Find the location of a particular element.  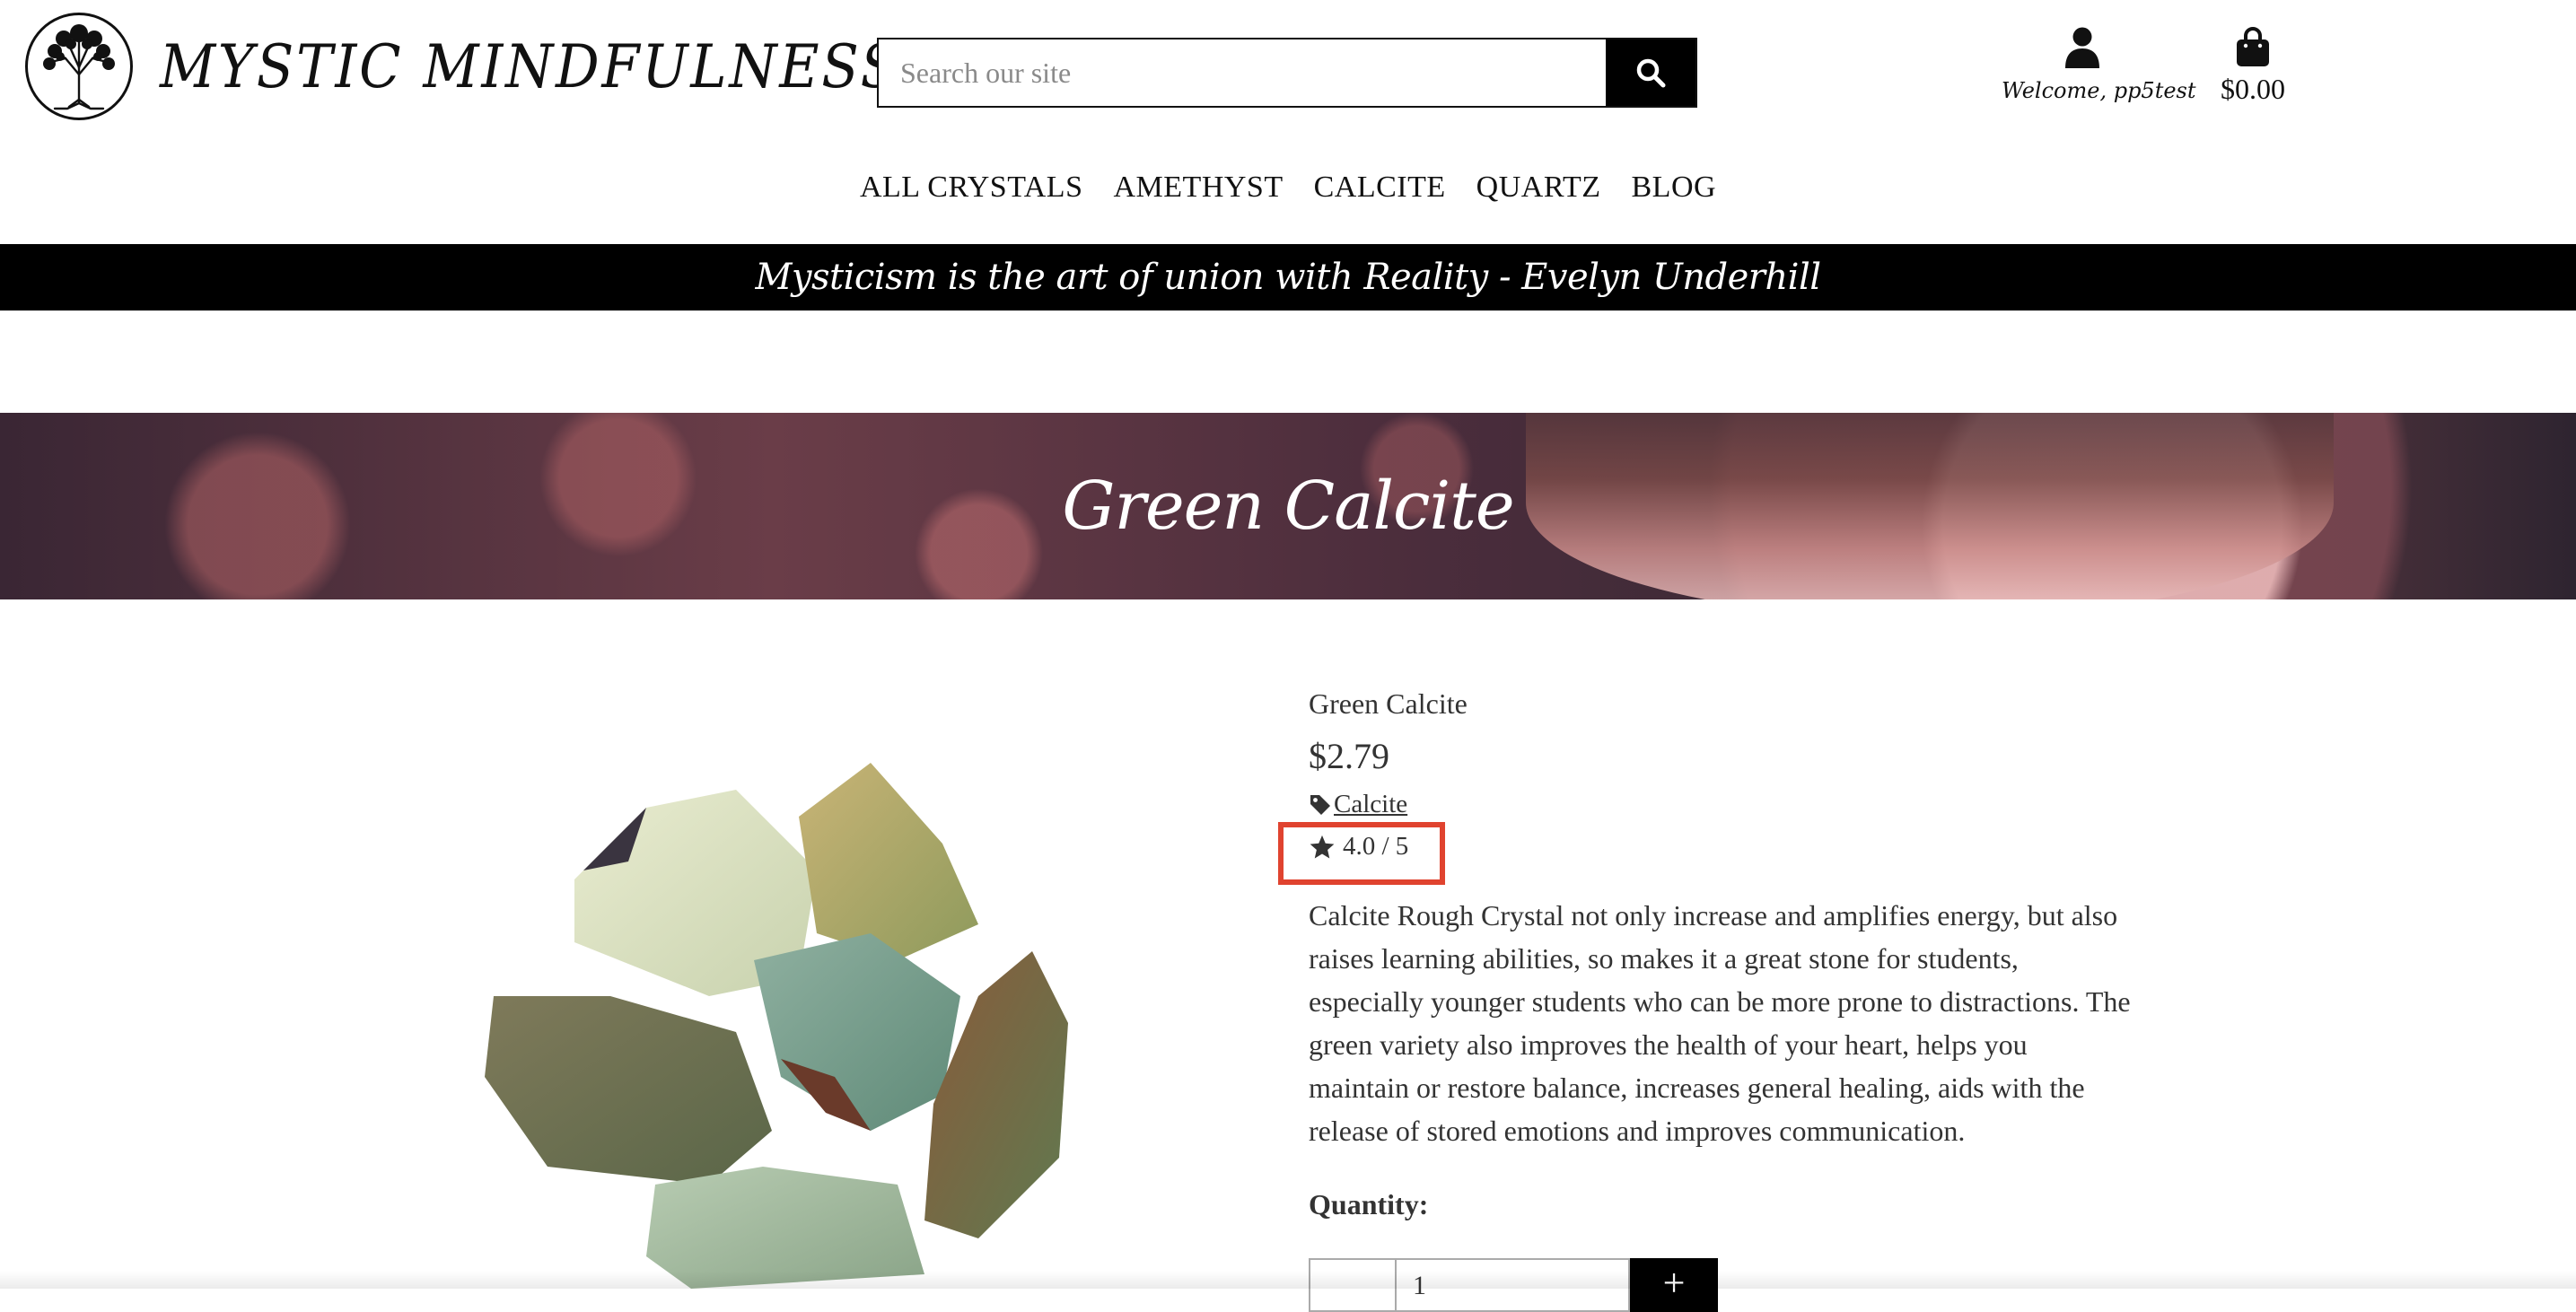

product-name: Green Calcite is located at coordinates (1388, 703).